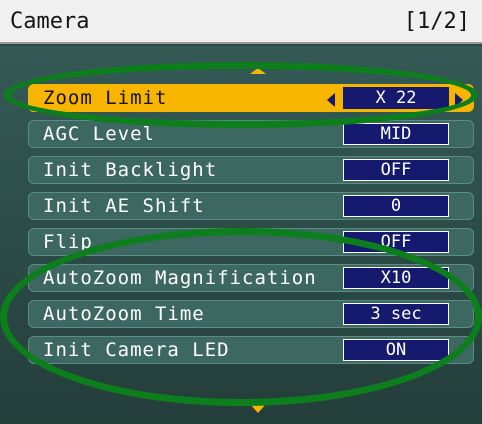 The image size is (482, 424). What do you see at coordinates (251, 170) in the screenshot?
I see `menu-item-init-backlight: Init Backlight OFF` at bounding box center [251, 170].